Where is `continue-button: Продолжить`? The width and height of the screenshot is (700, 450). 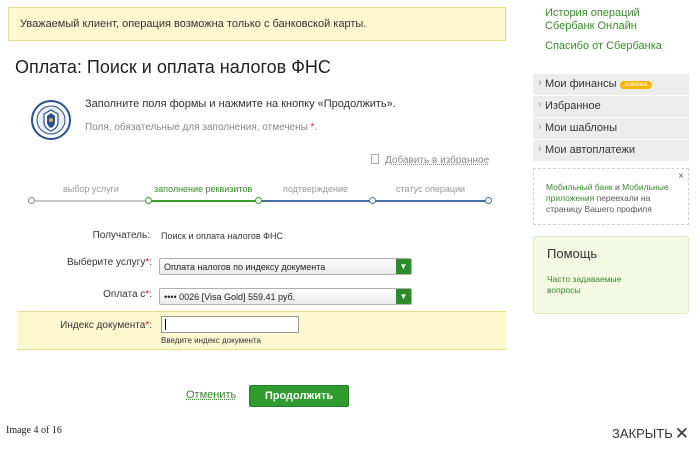 continue-button: Продолжить is located at coordinates (299, 396).